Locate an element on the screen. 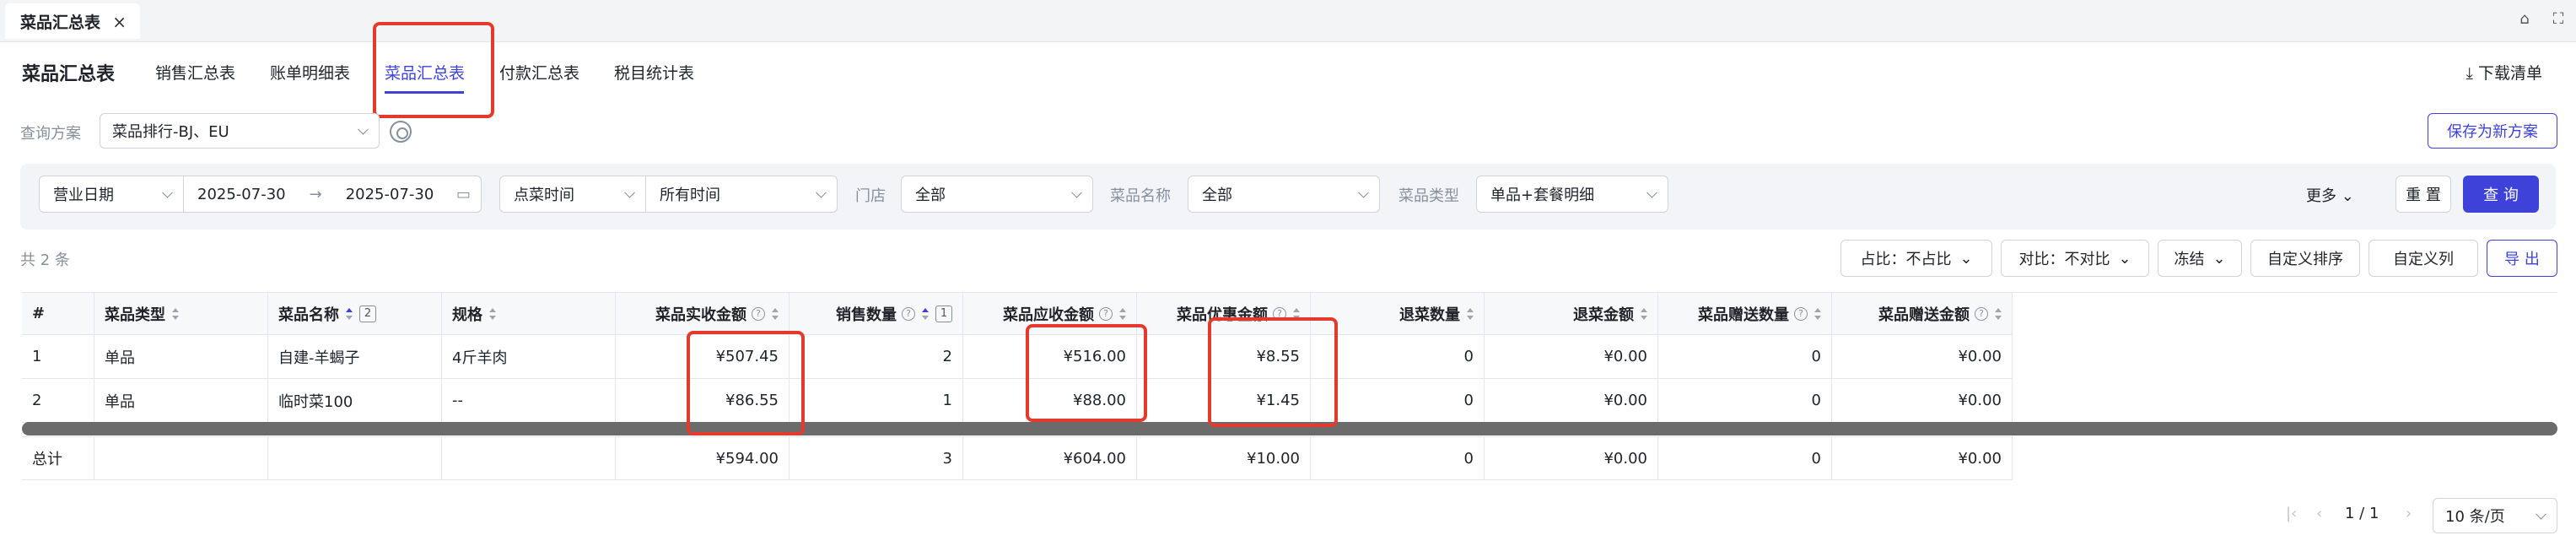 The image size is (2576, 557). freeze-select: 冻结 ⌄ is located at coordinates (2200, 258).